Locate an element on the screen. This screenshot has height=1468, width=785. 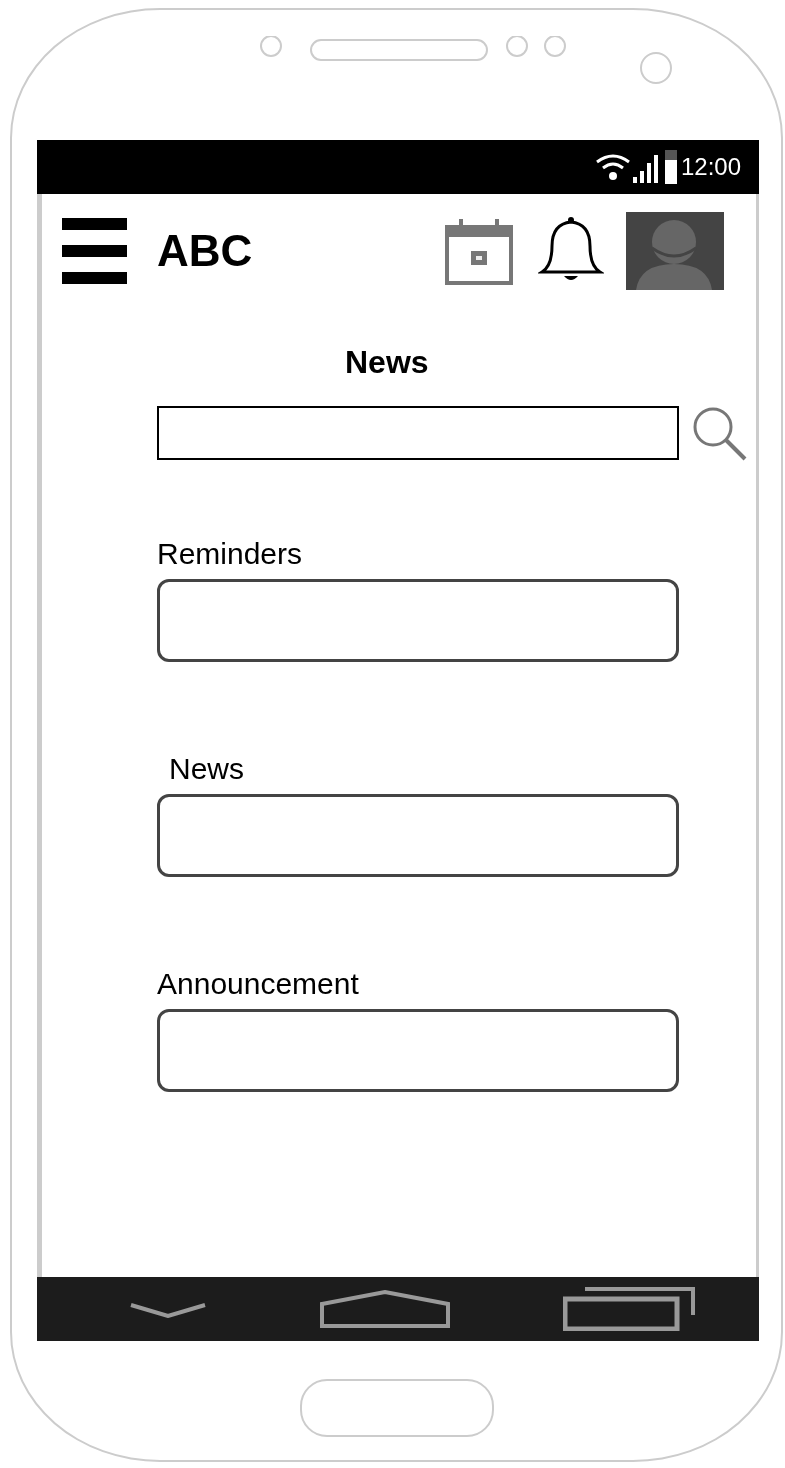
menu-icon is located at coordinates (94, 251).